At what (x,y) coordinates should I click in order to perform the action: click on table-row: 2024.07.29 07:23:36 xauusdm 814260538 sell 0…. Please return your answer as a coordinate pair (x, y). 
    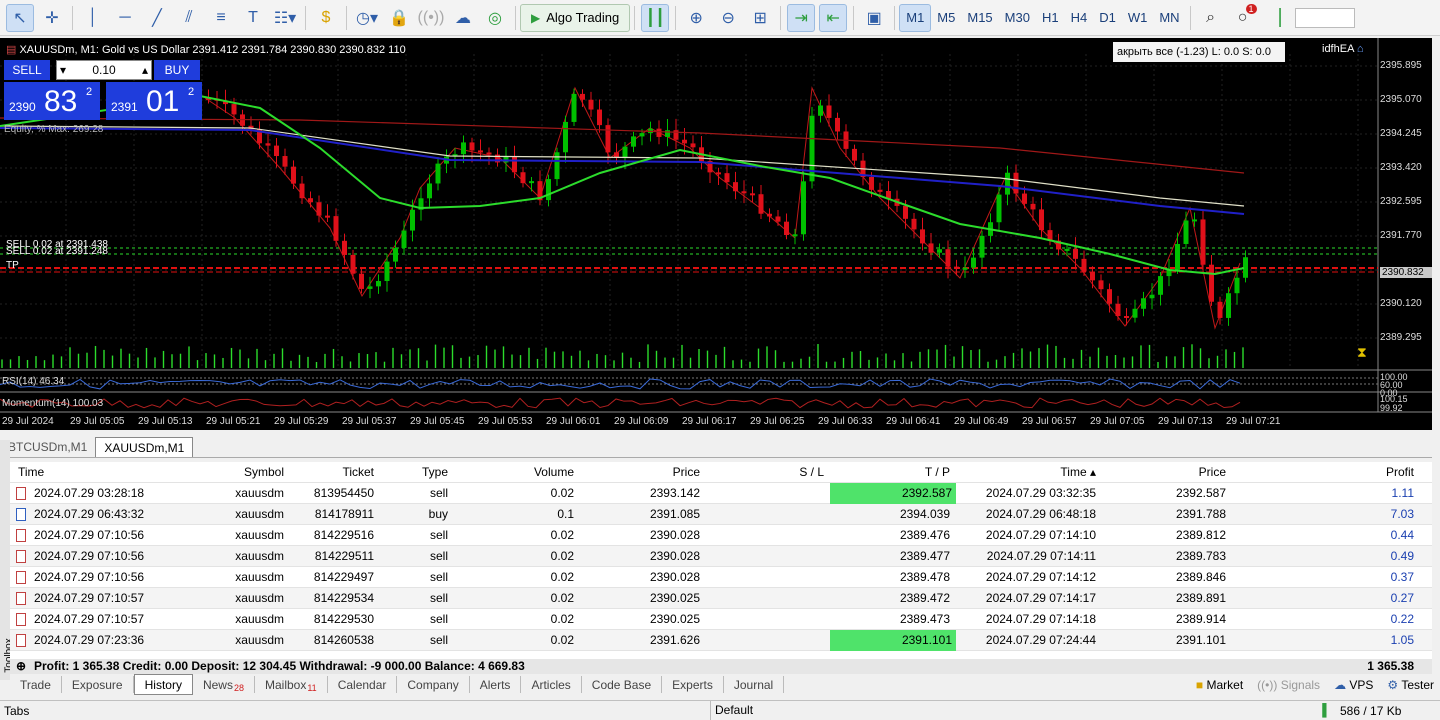
    Looking at the image, I should click on (721, 640).